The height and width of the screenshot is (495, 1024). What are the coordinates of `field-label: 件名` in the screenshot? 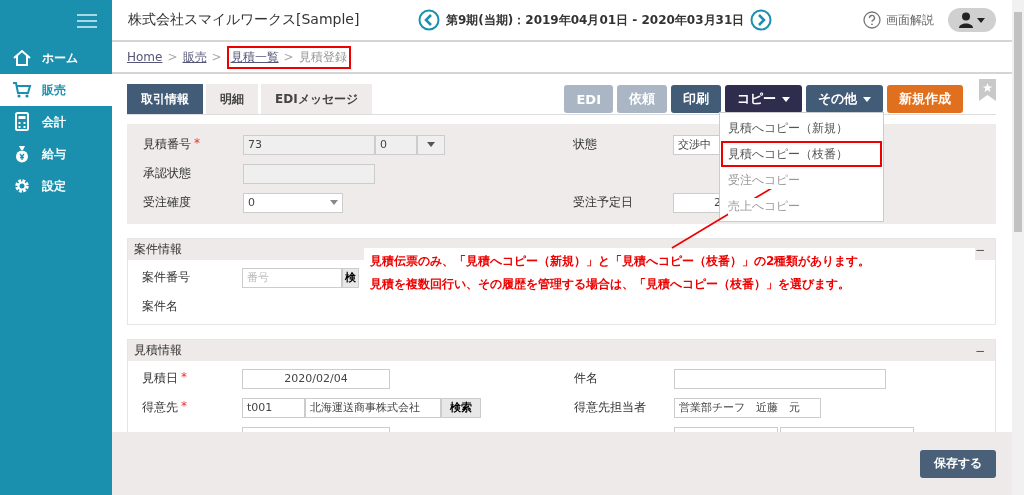 It's located at (586, 378).